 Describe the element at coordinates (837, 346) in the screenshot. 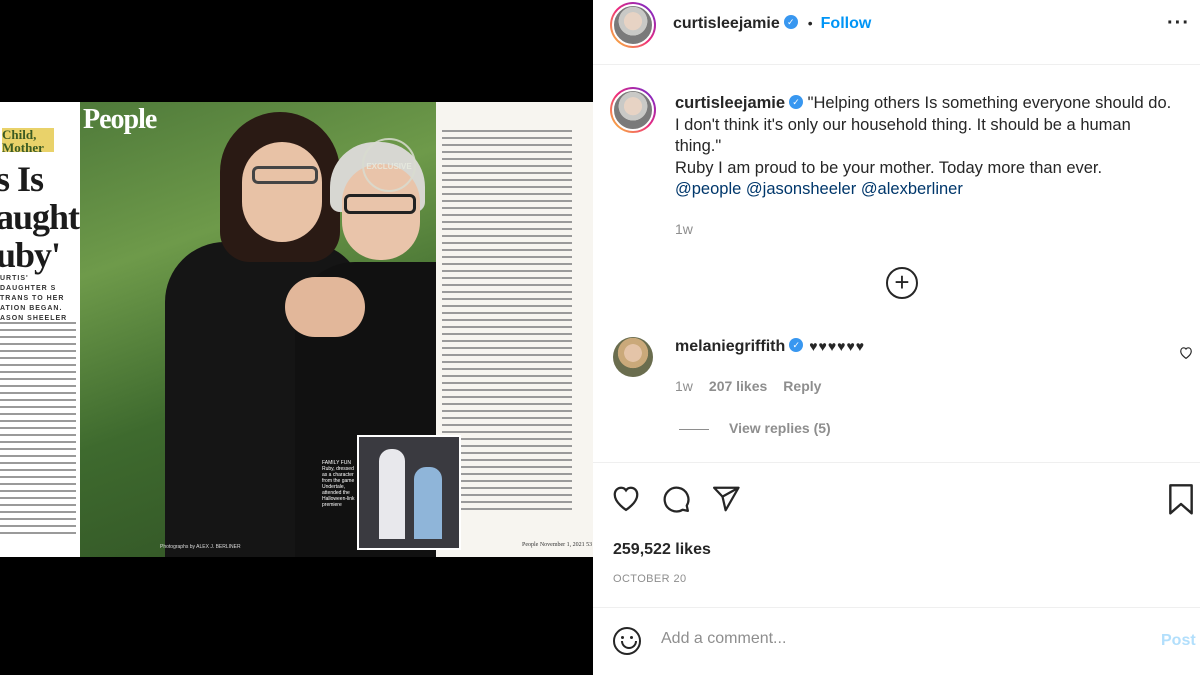

I see `comment-text: ♥♥♥♥♥♥` at that location.